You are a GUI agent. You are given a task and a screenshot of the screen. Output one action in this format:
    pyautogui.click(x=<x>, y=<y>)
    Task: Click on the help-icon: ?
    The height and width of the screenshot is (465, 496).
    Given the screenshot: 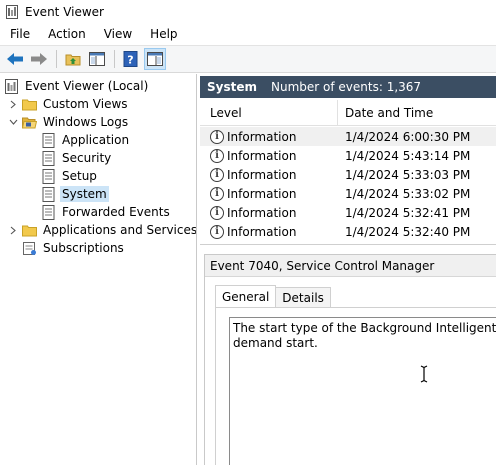 What is the action you would take?
    pyautogui.click(x=130, y=59)
    